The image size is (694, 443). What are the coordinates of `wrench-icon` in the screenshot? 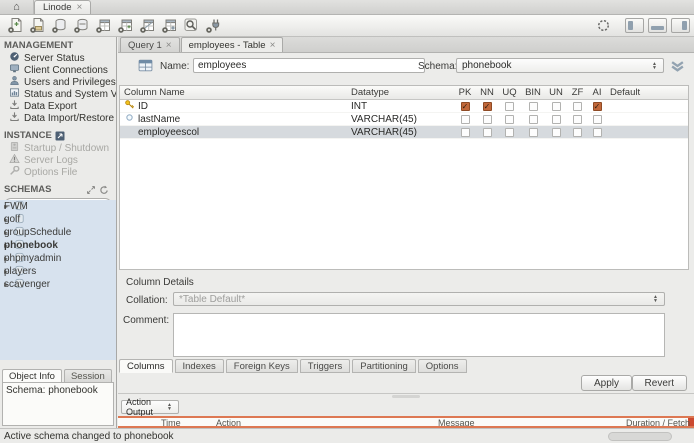 It's located at (14, 172).